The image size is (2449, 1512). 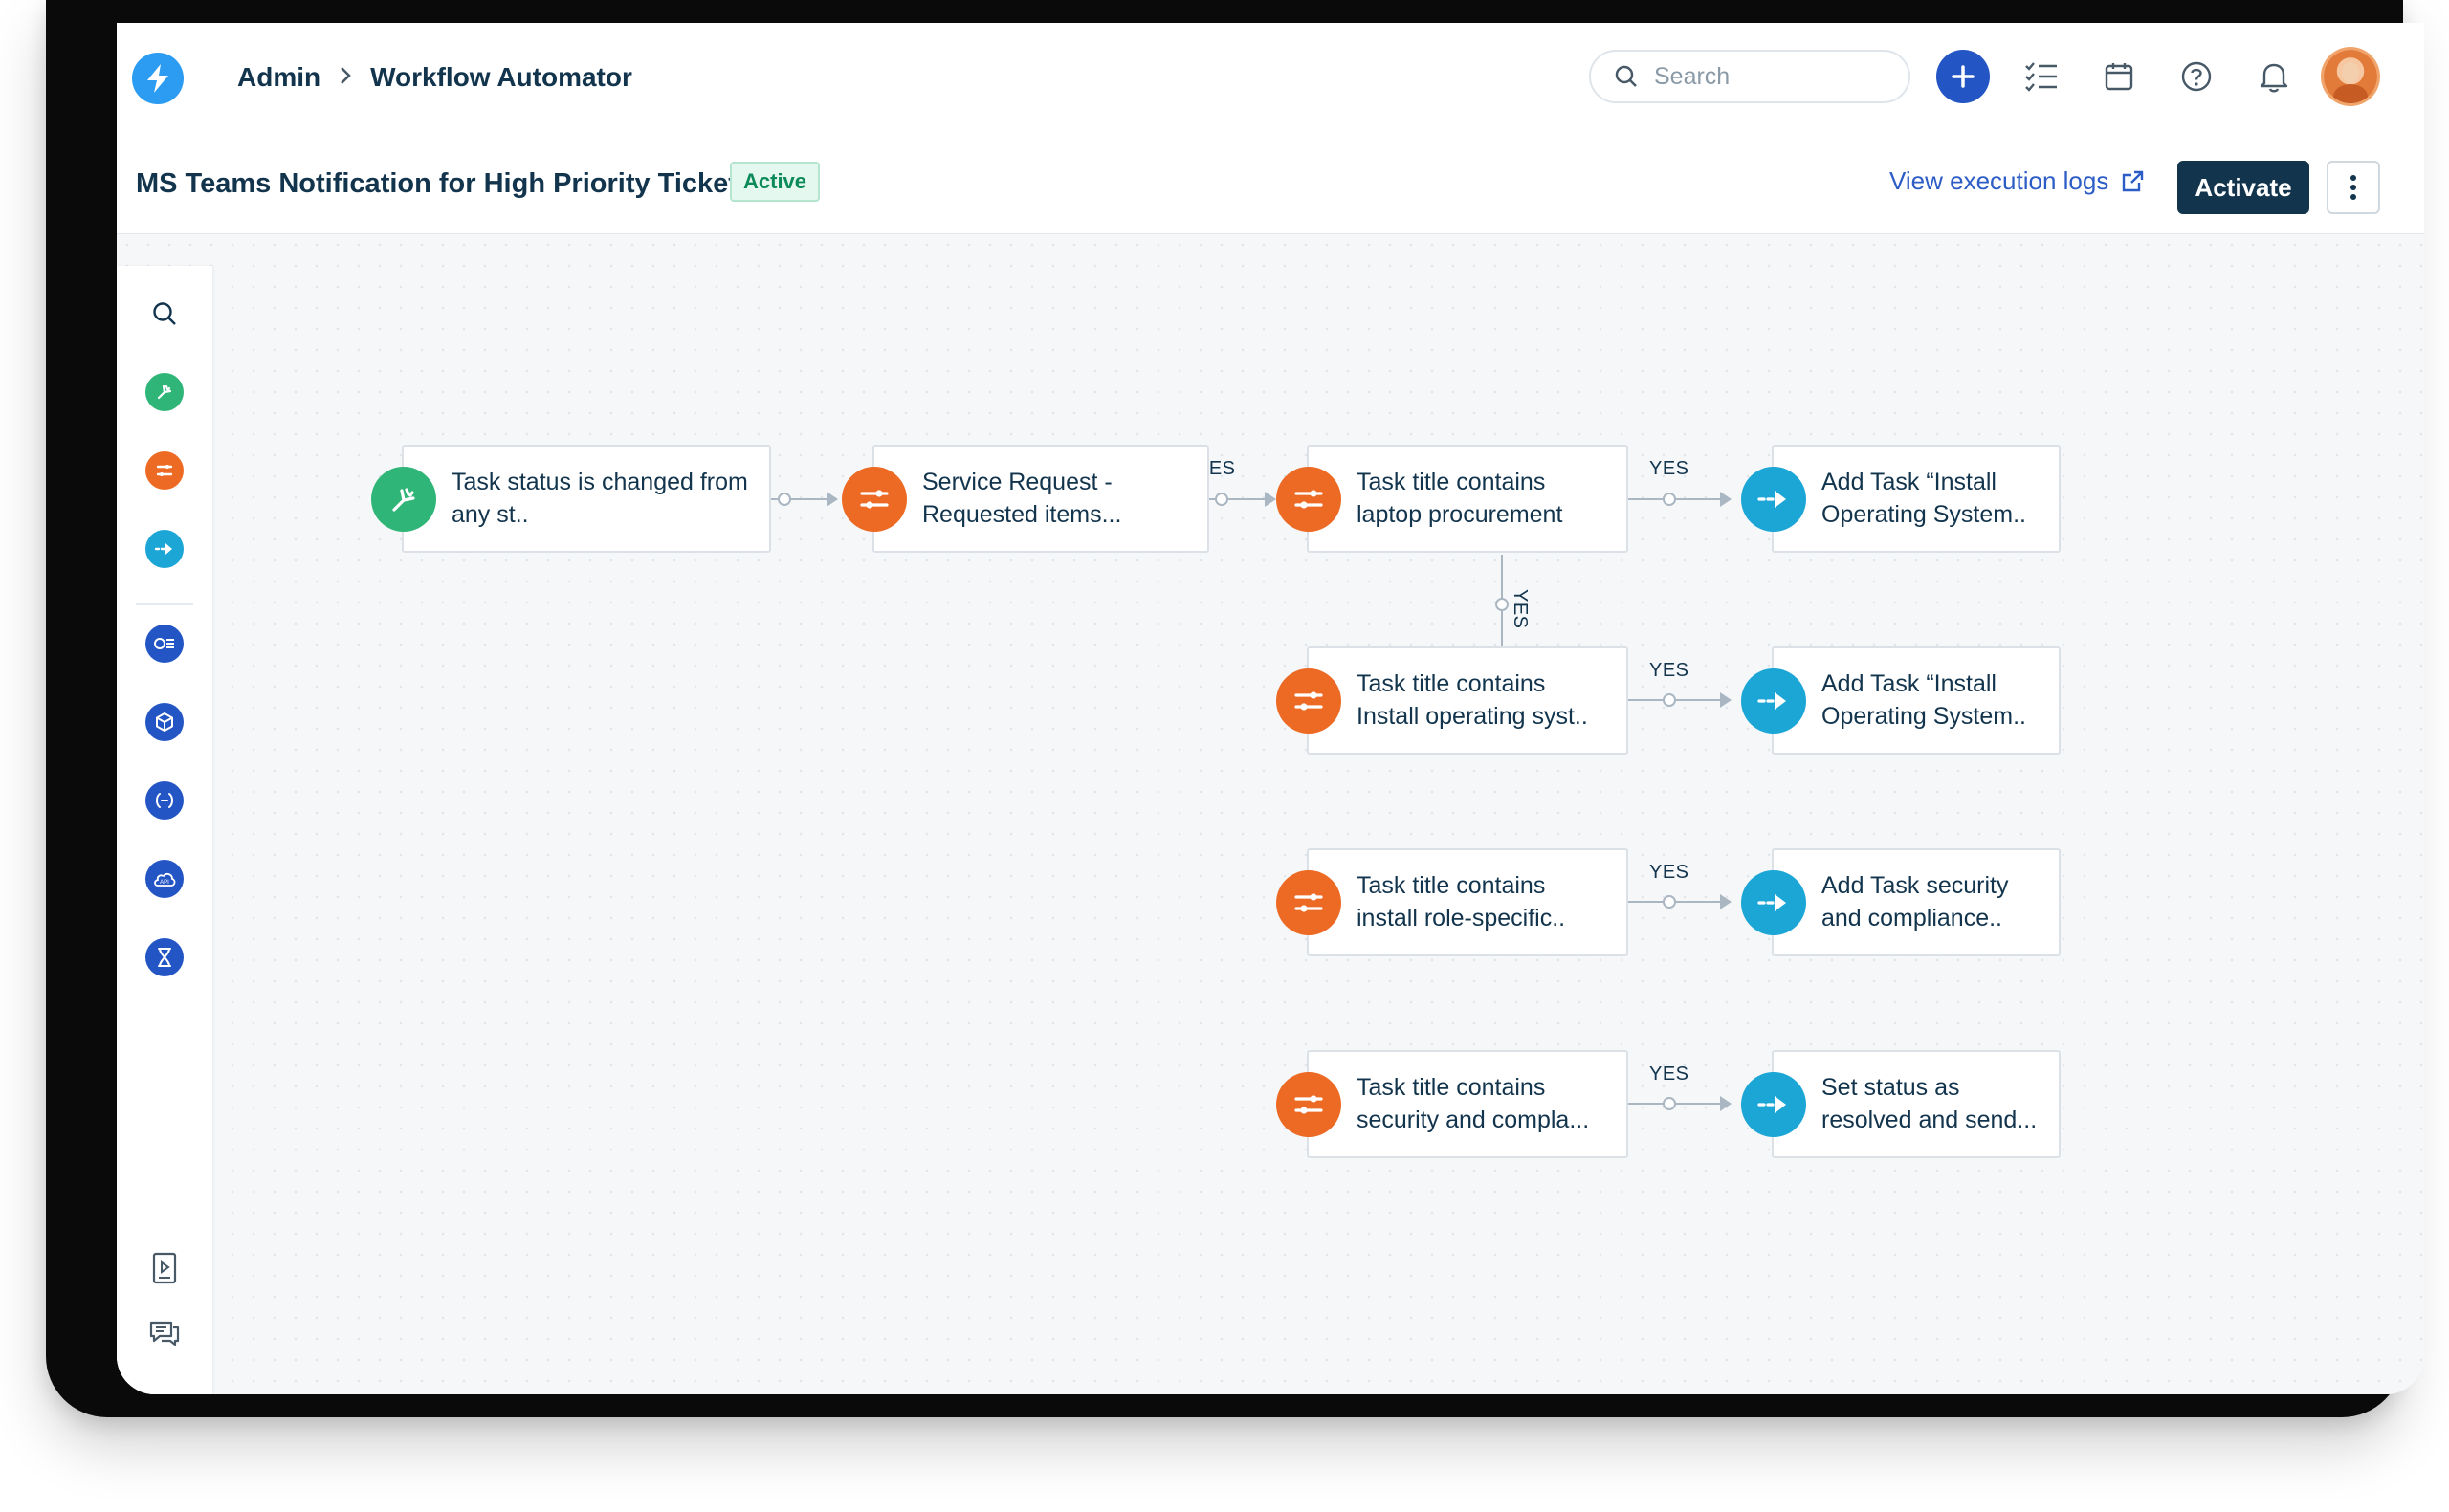 I want to click on plus-icon, so click(x=1963, y=76).